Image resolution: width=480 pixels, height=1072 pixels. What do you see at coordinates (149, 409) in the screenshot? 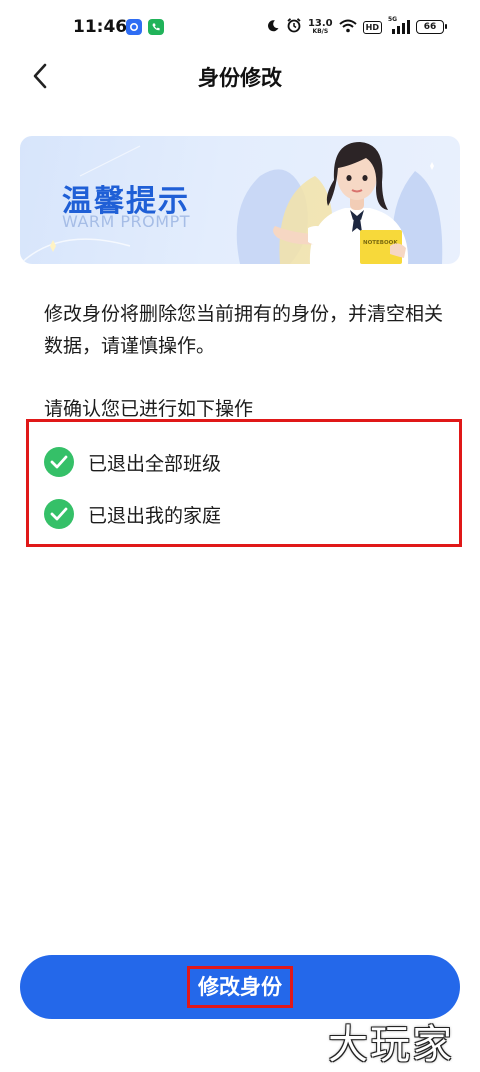
I see `confirm-title: 请确认您已进行如下操作` at bounding box center [149, 409].